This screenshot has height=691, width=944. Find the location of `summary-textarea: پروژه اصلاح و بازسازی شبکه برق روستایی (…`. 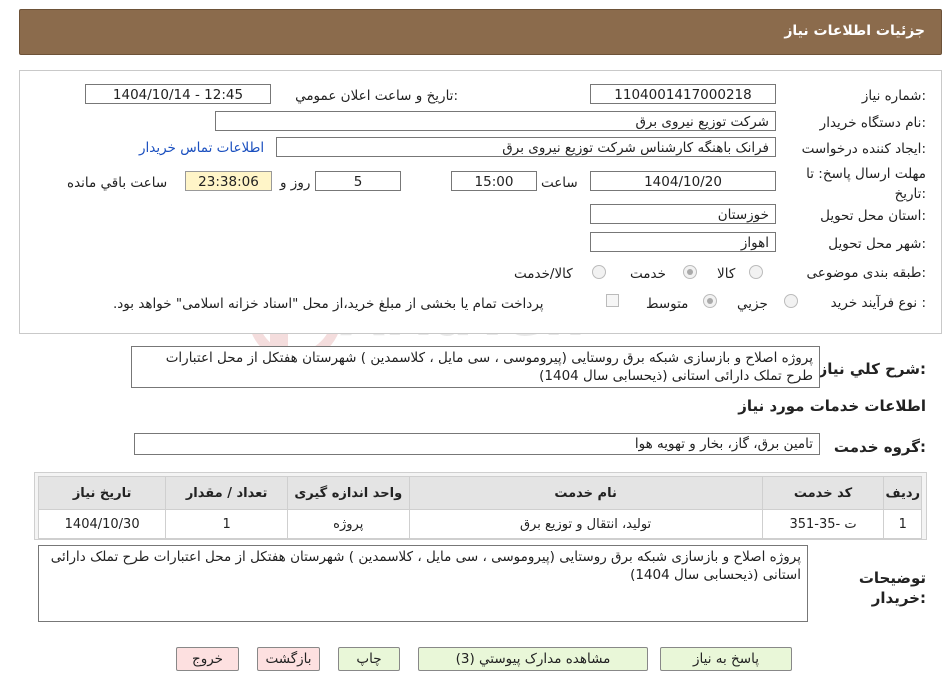

summary-textarea: پروژه اصلاح و بازسازی شبکه برق روستایی (… is located at coordinates (475, 367).